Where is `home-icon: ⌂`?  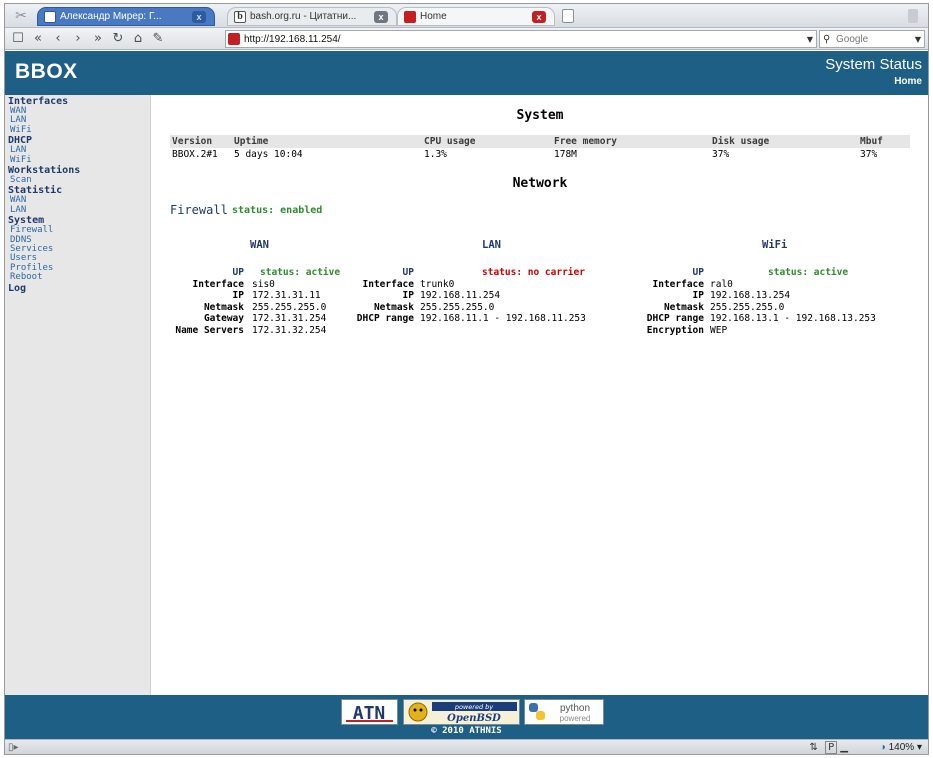
home-icon: ⌂ is located at coordinates (138, 39).